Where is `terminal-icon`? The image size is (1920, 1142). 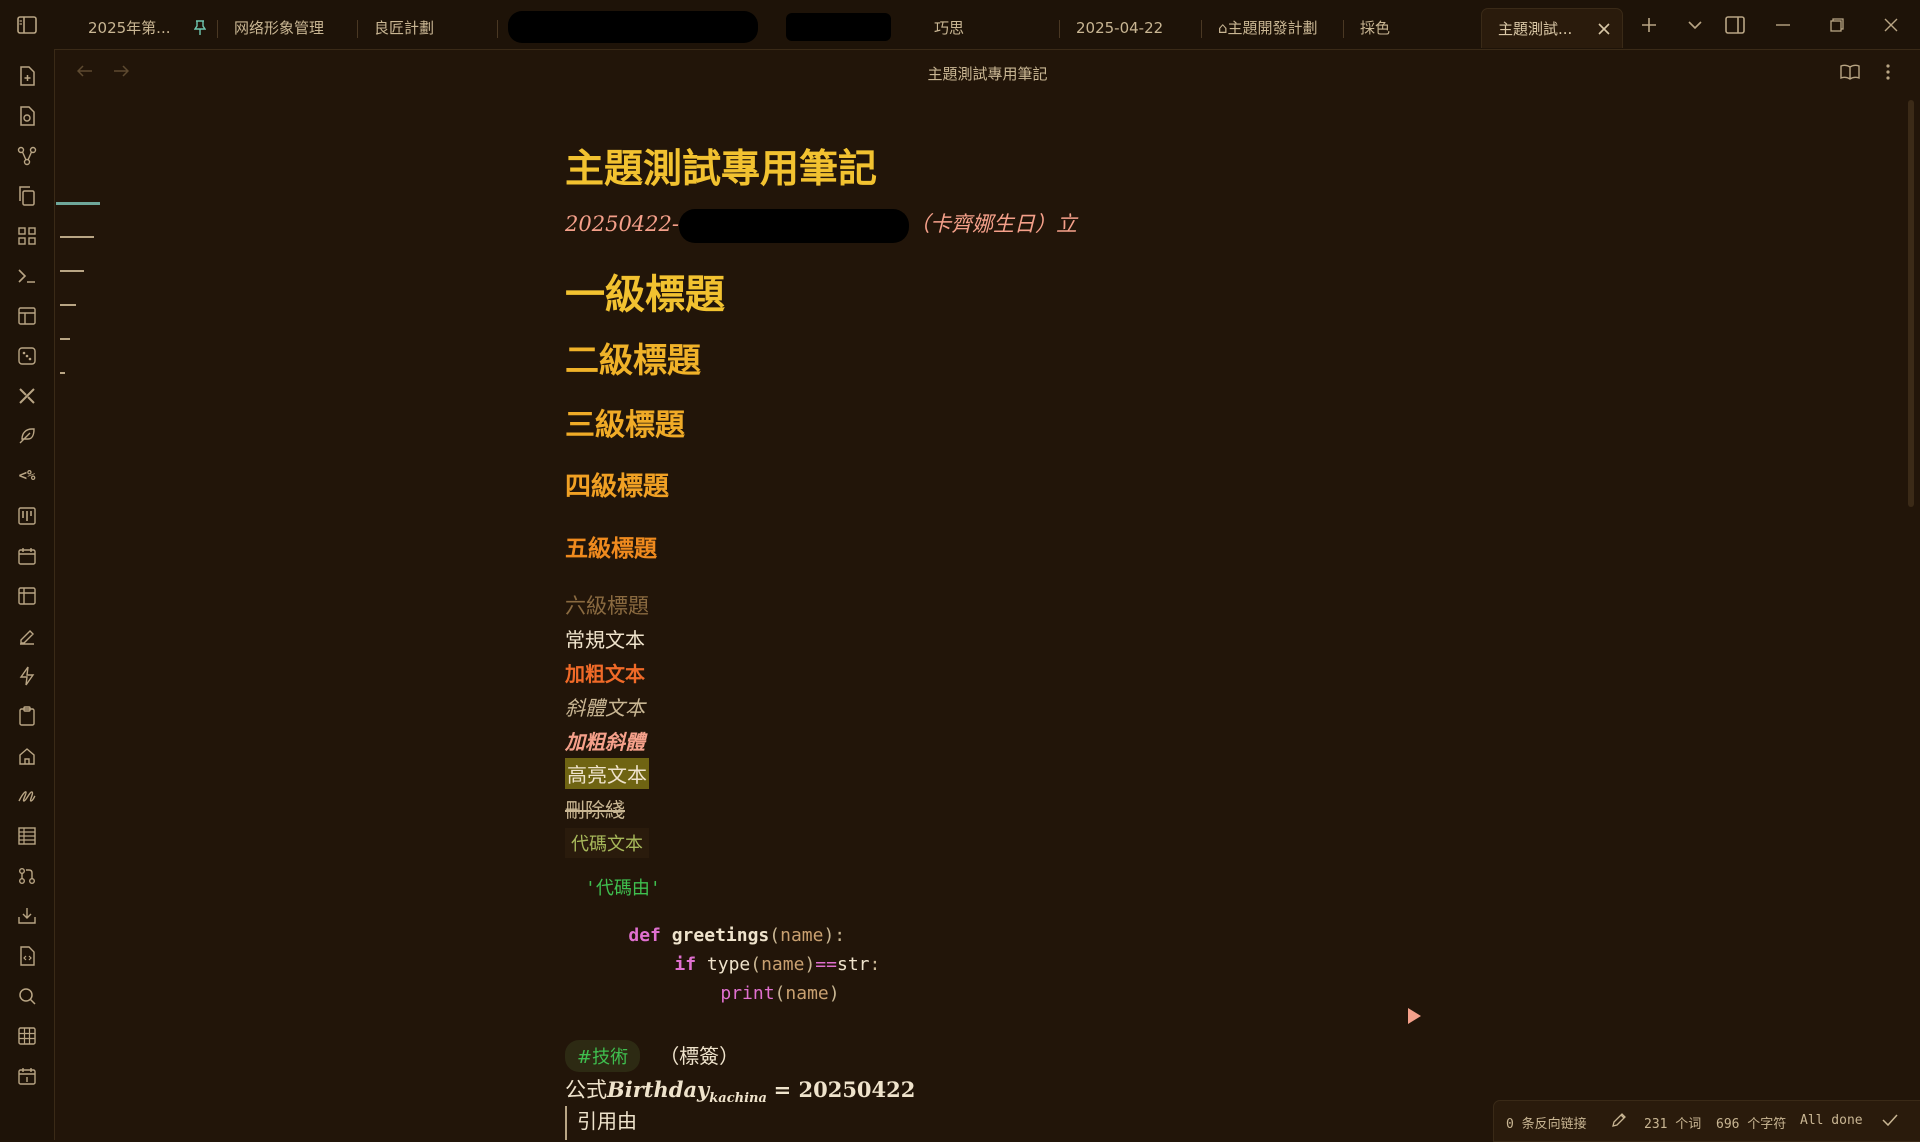
terminal-icon is located at coordinates (27, 276).